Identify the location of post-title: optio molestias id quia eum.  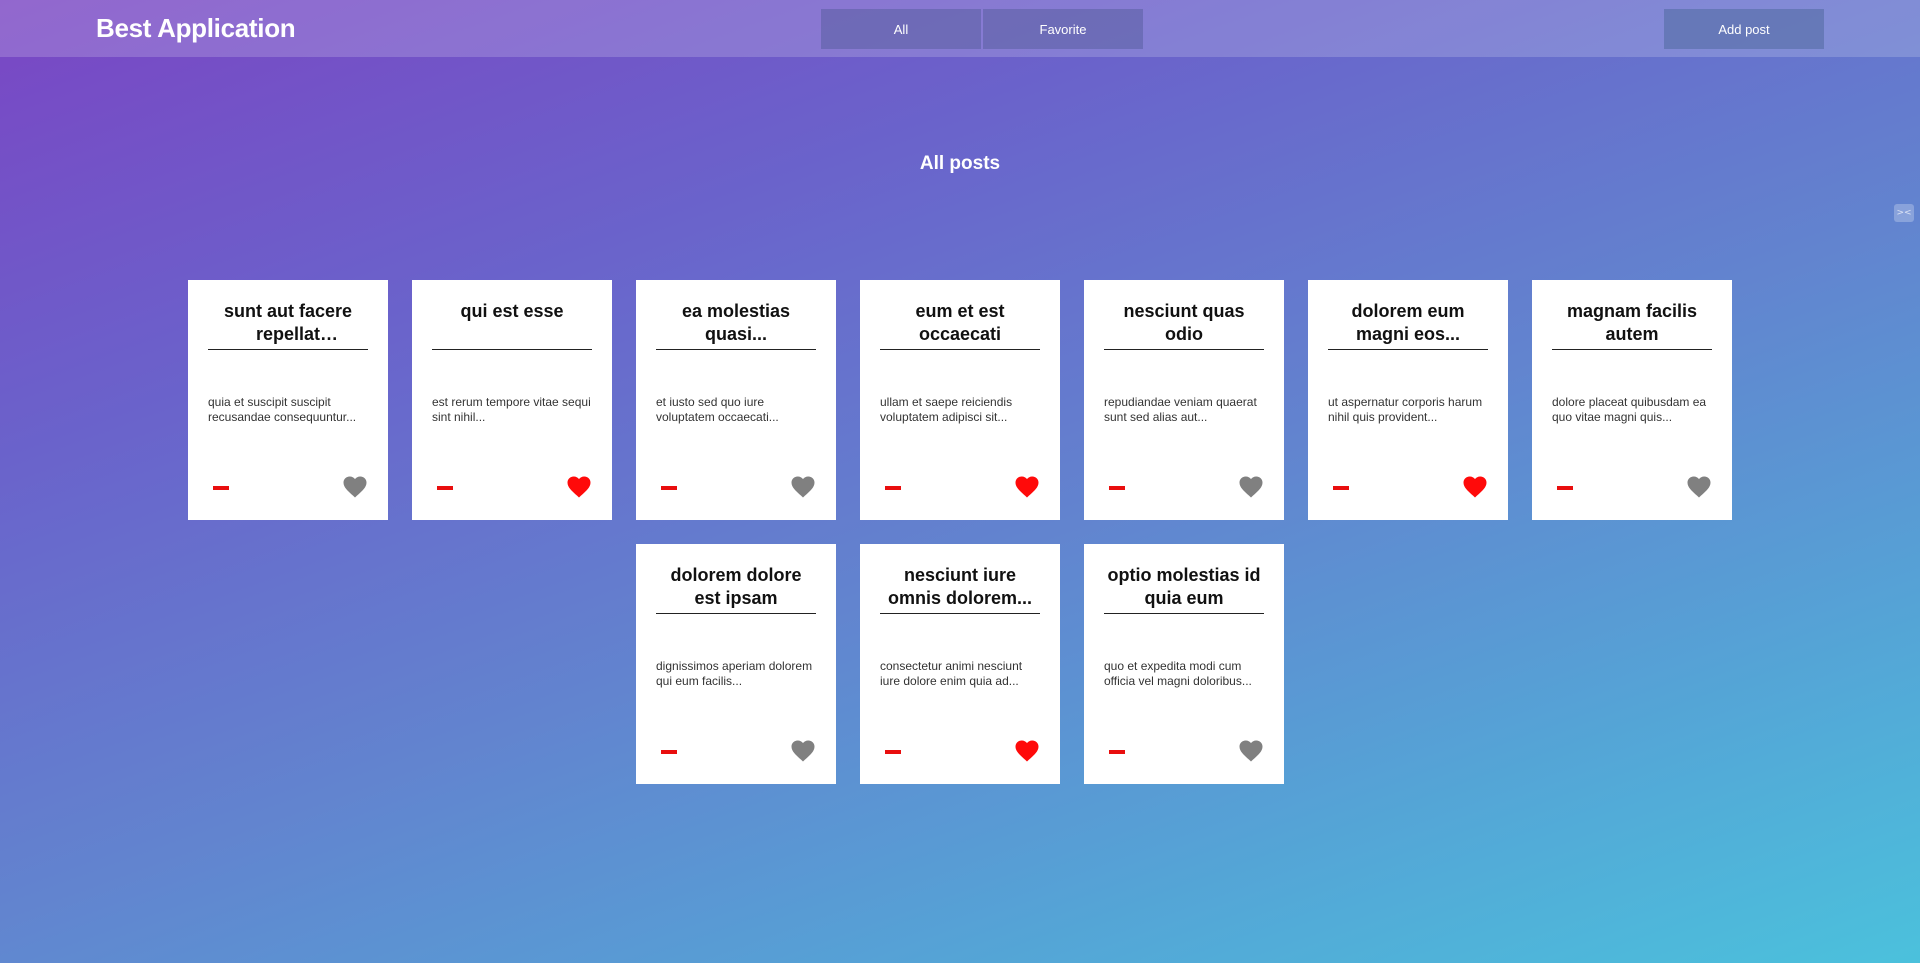
(1184, 589).